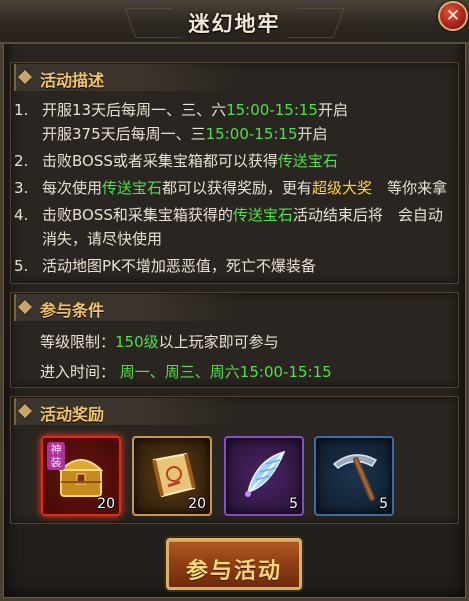 This screenshot has width=469, height=601. What do you see at coordinates (72, 310) in the screenshot?
I see `conditions-title: 参与条件` at bounding box center [72, 310].